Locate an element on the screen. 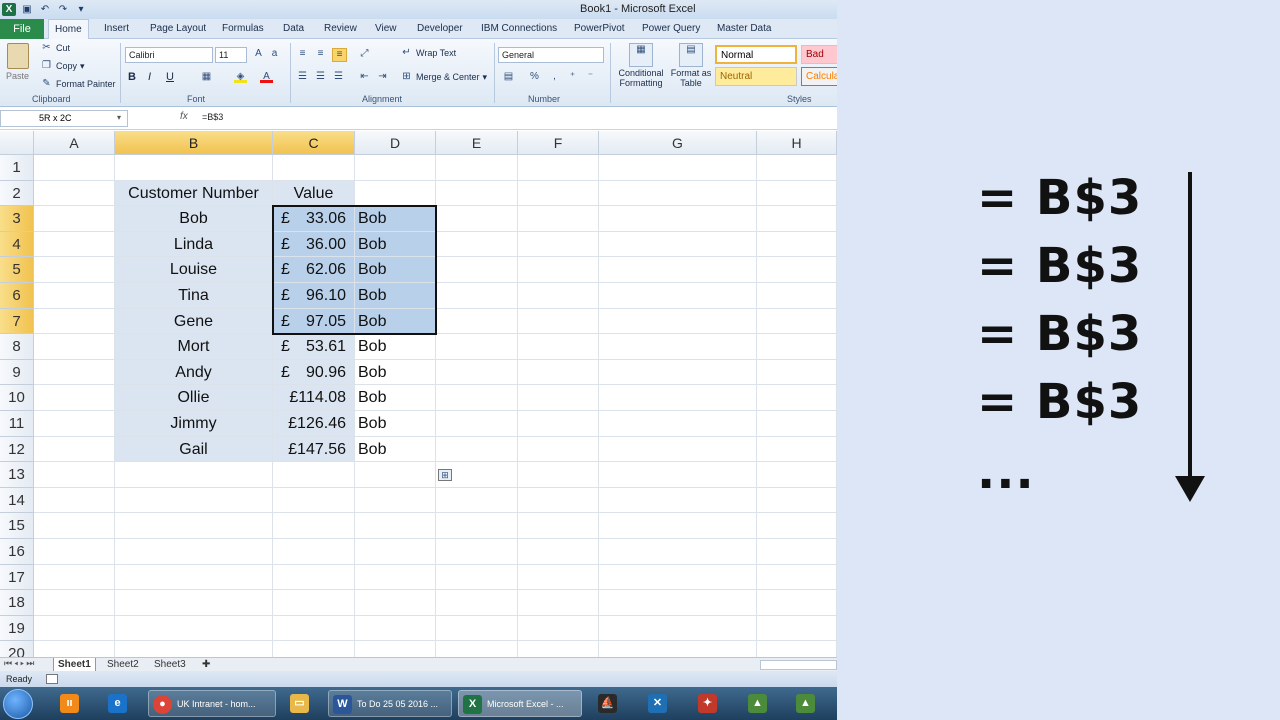  tab-master-data: Master Data is located at coordinates (744, 29).